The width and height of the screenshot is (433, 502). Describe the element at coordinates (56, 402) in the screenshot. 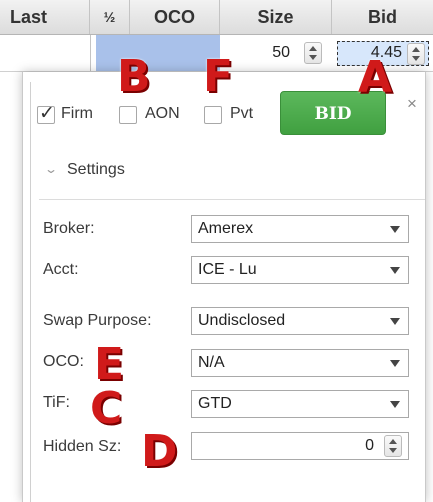

I see `tif-label: TiF:` at that location.